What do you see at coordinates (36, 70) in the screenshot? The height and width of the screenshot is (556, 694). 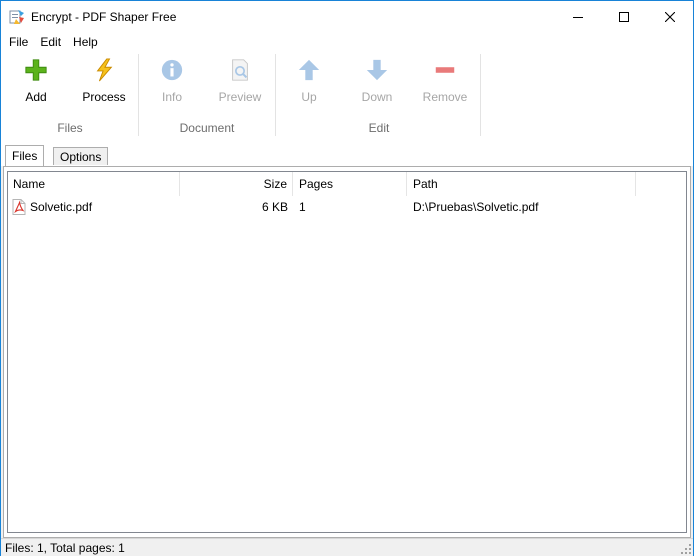 I see `plus-icon` at bounding box center [36, 70].